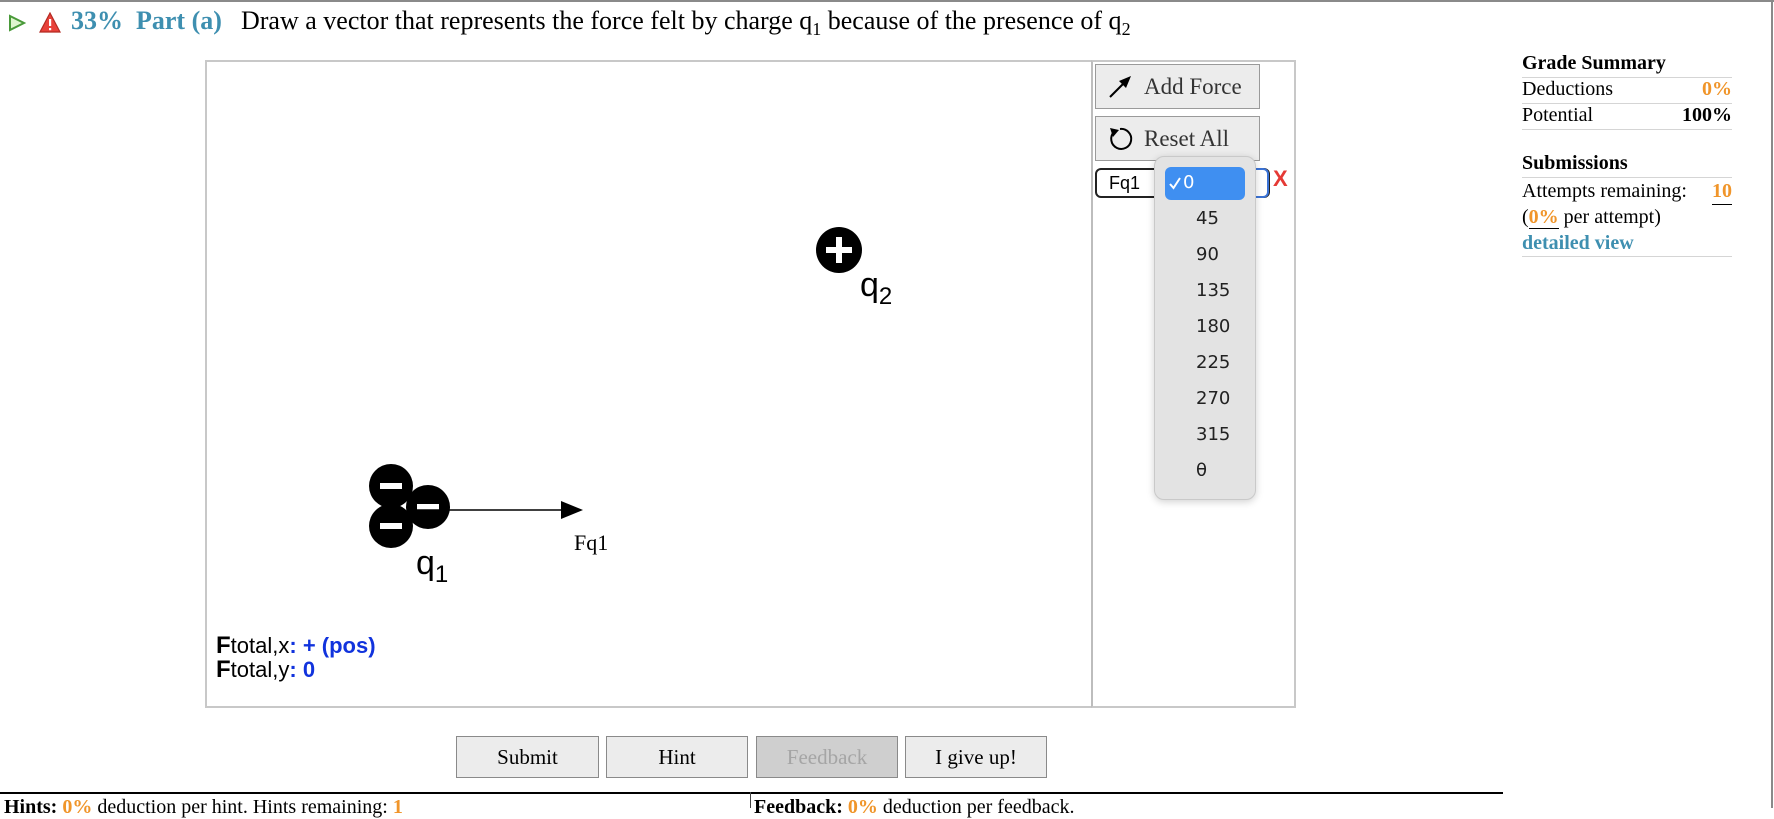 This screenshot has width=1774, height=819. What do you see at coordinates (179, 20) in the screenshot?
I see `part-label: Part (a)` at bounding box center [179, 20].